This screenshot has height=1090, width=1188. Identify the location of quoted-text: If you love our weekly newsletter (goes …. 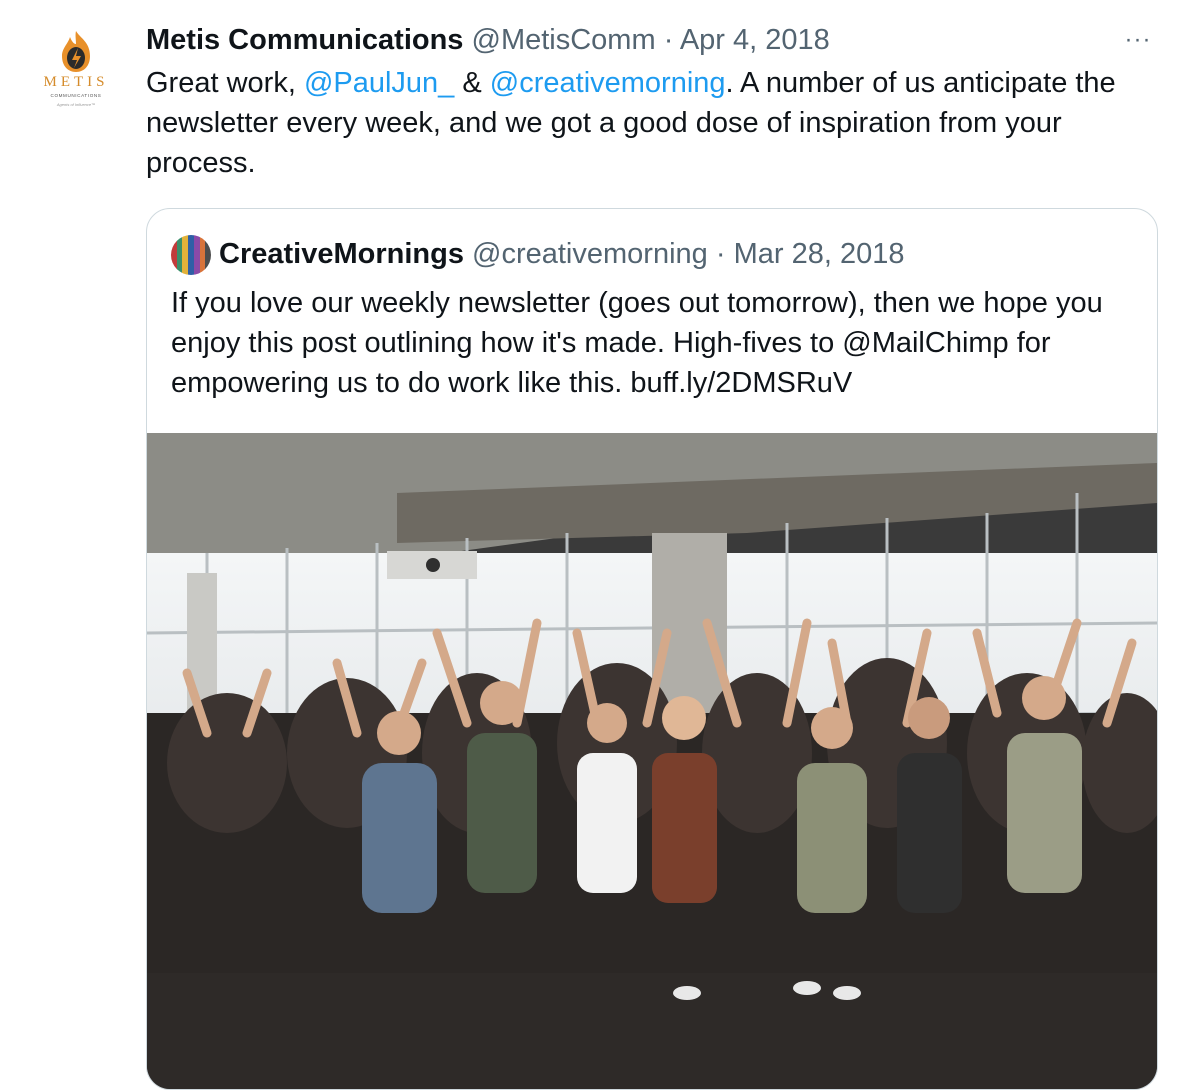
(637, 343).